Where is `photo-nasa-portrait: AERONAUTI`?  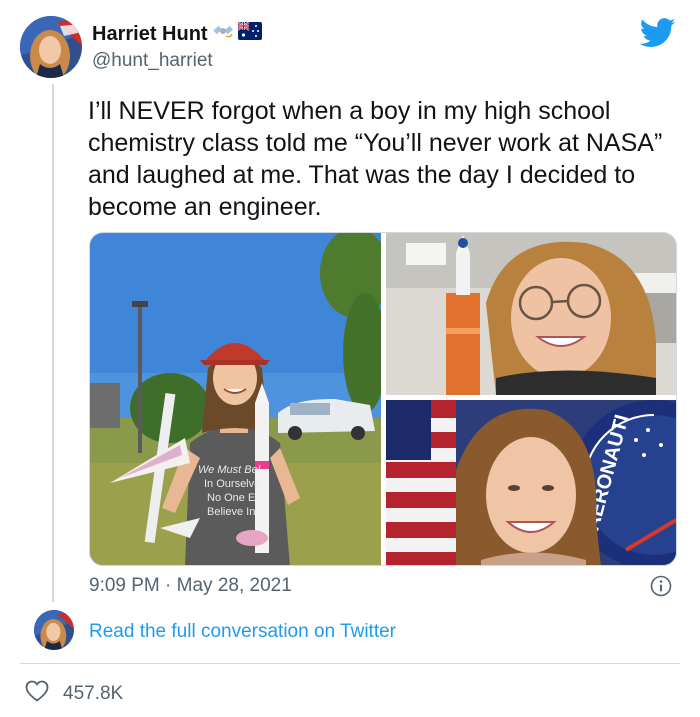 photo-nasa-portrait: AERONAUTI is located at coordinates (531, 482).